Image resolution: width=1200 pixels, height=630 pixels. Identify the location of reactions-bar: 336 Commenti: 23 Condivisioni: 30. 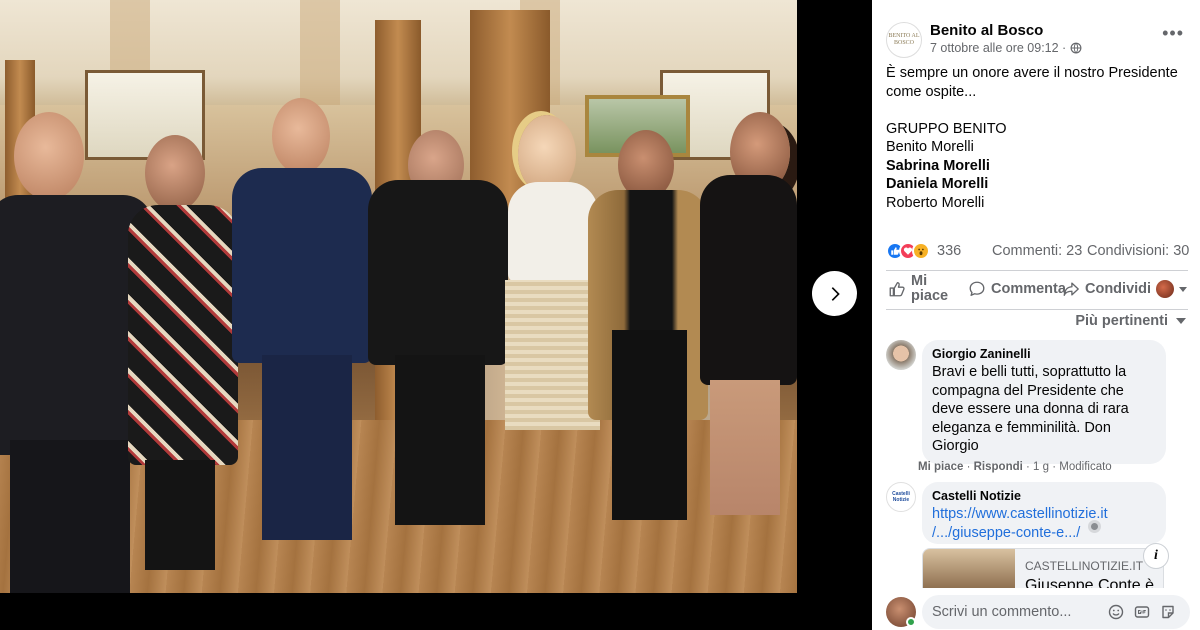
(1039, 251).